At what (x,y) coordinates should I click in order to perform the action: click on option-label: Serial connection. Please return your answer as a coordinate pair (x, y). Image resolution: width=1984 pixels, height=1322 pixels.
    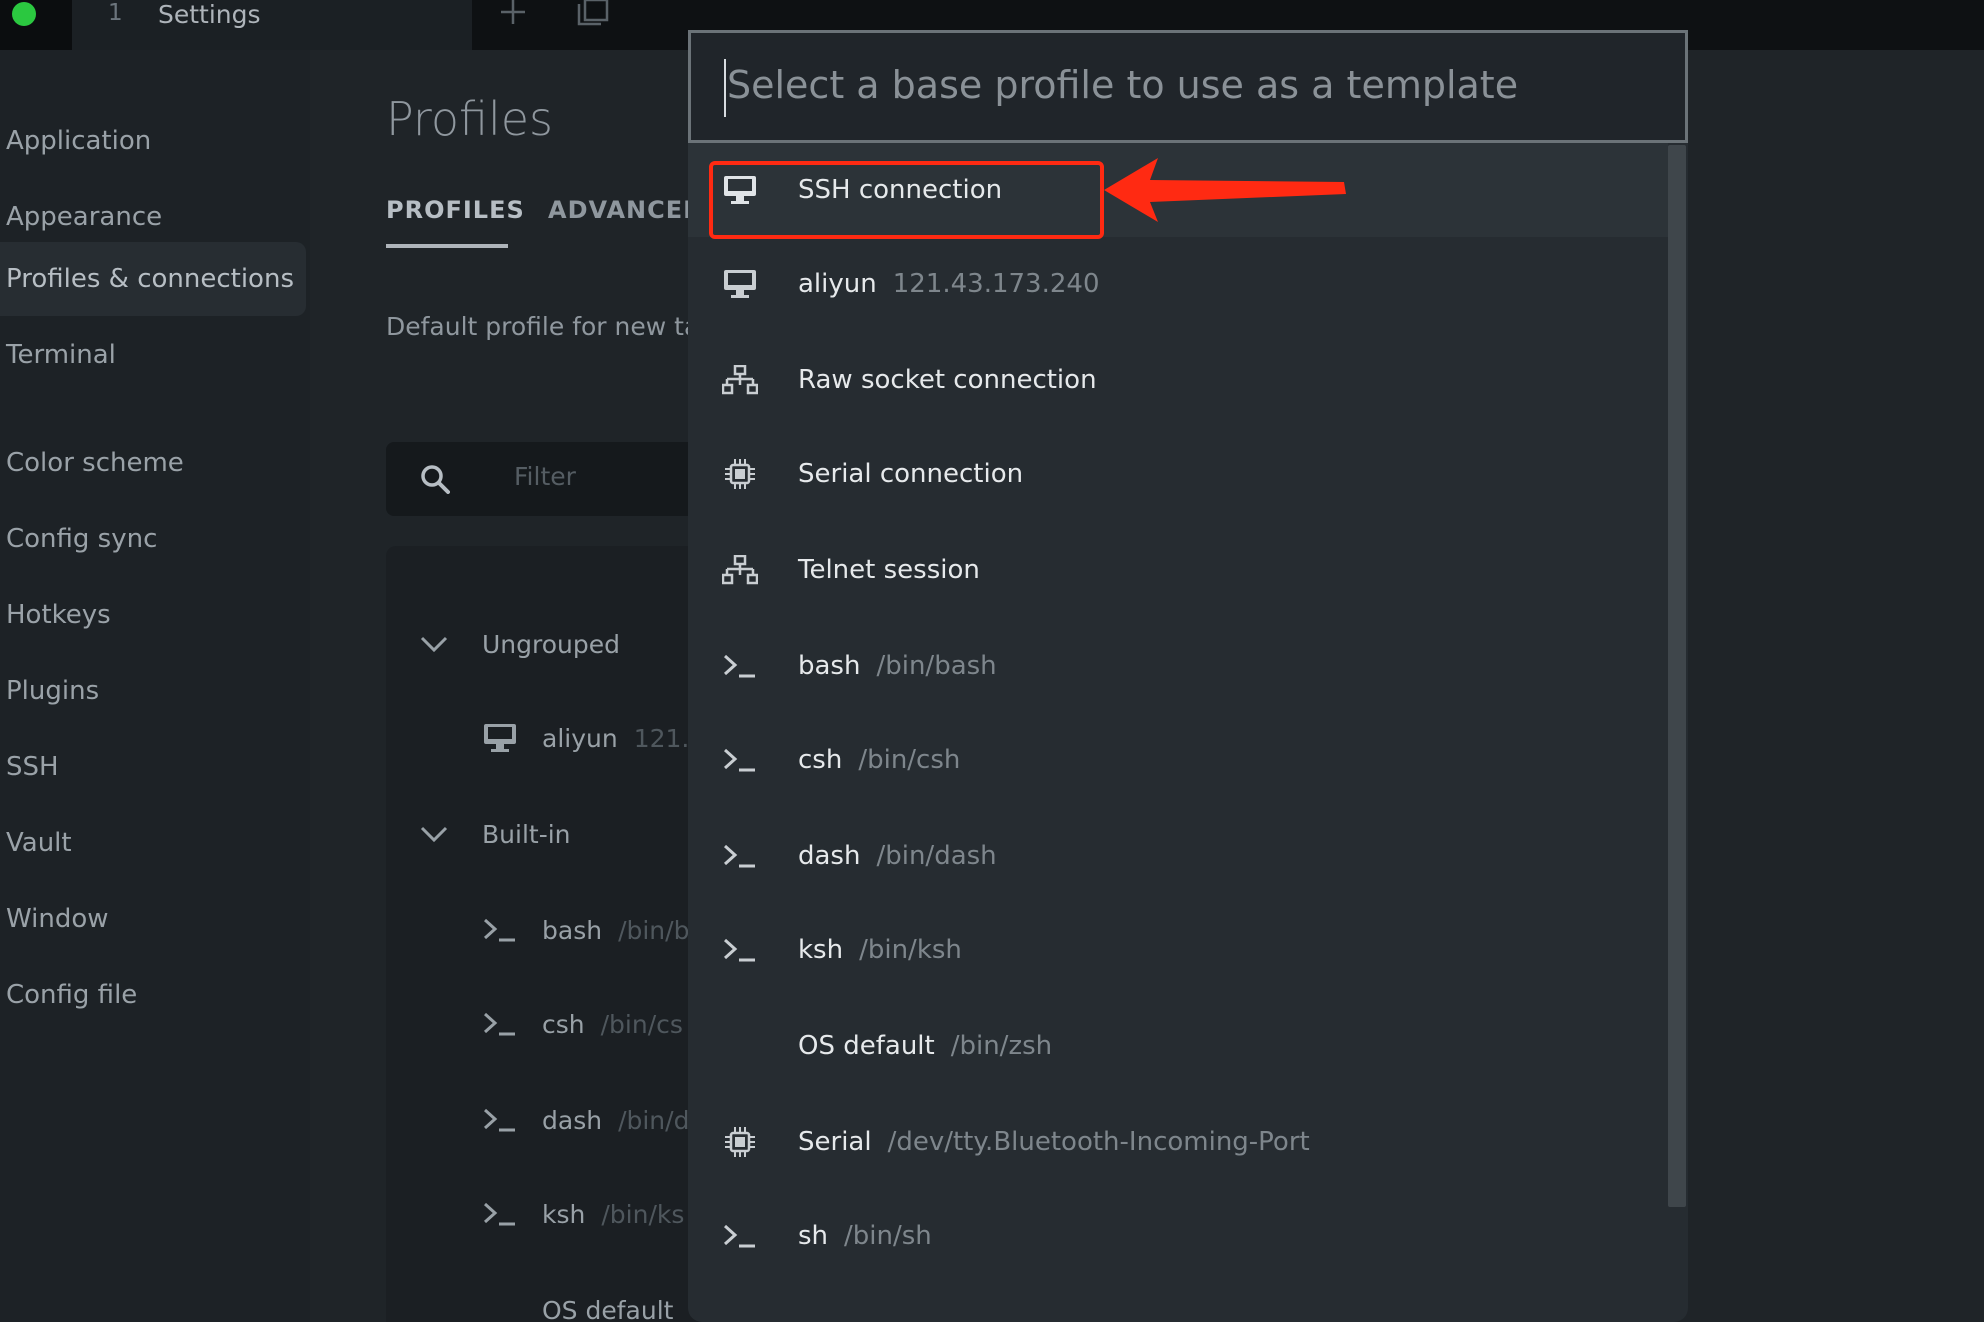
    Looking at the image, I should click on (911, 474).